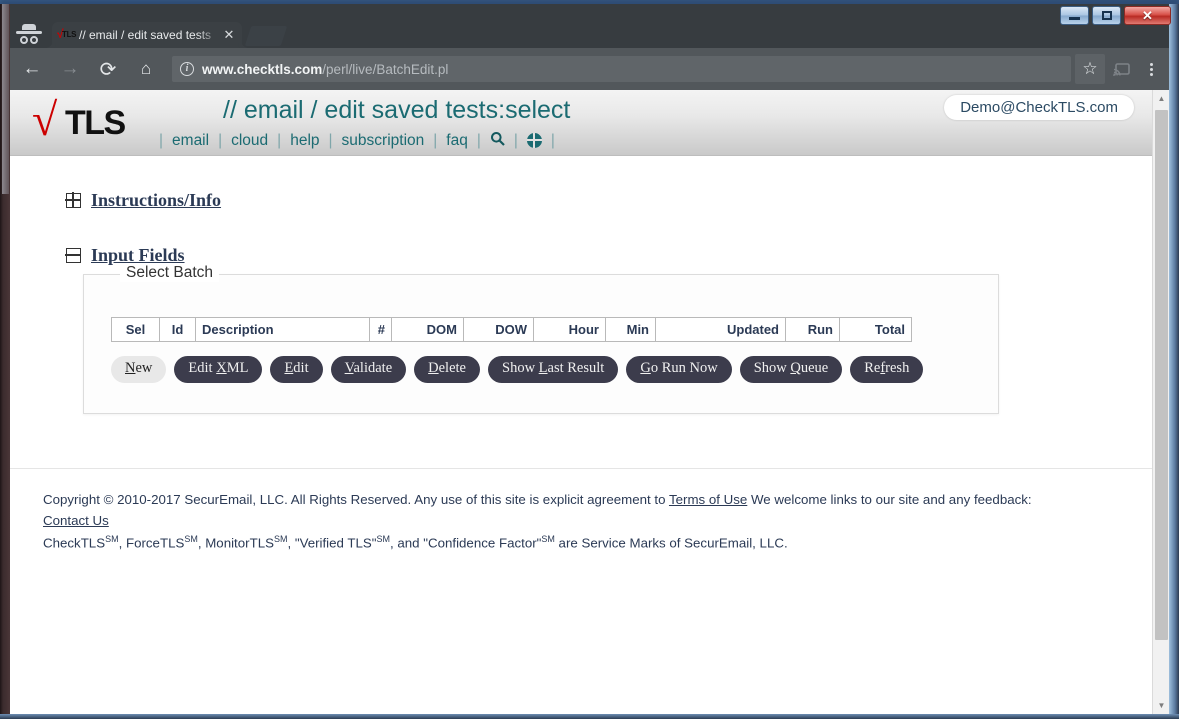  I want to click on minimize-button, so click(1074, 15).